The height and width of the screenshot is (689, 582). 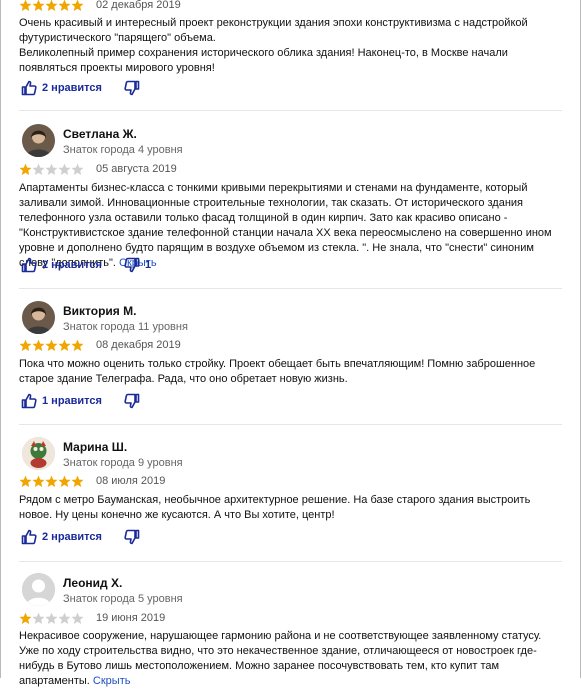 What do you see at coordinates (99, 311) in the screenshot?
I see `author-name: Виктория М.` at bounding box center [99, 311].